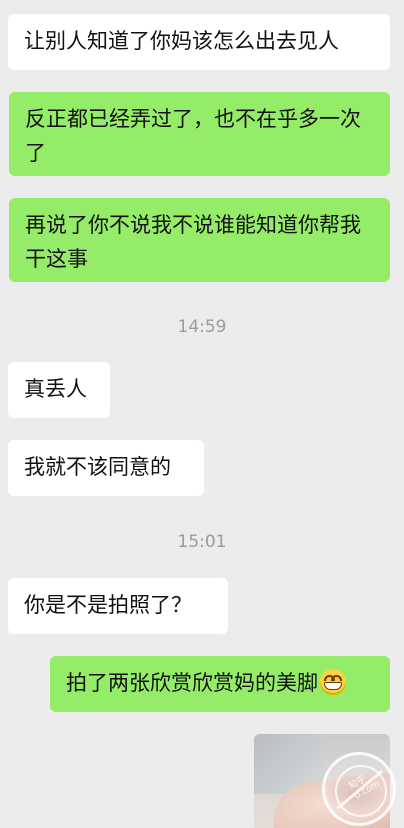 Image resolution: width=404 pixels, height=828 pixels. I want to click on message-bubble-incoming: 真丢人, so click(59, 390).